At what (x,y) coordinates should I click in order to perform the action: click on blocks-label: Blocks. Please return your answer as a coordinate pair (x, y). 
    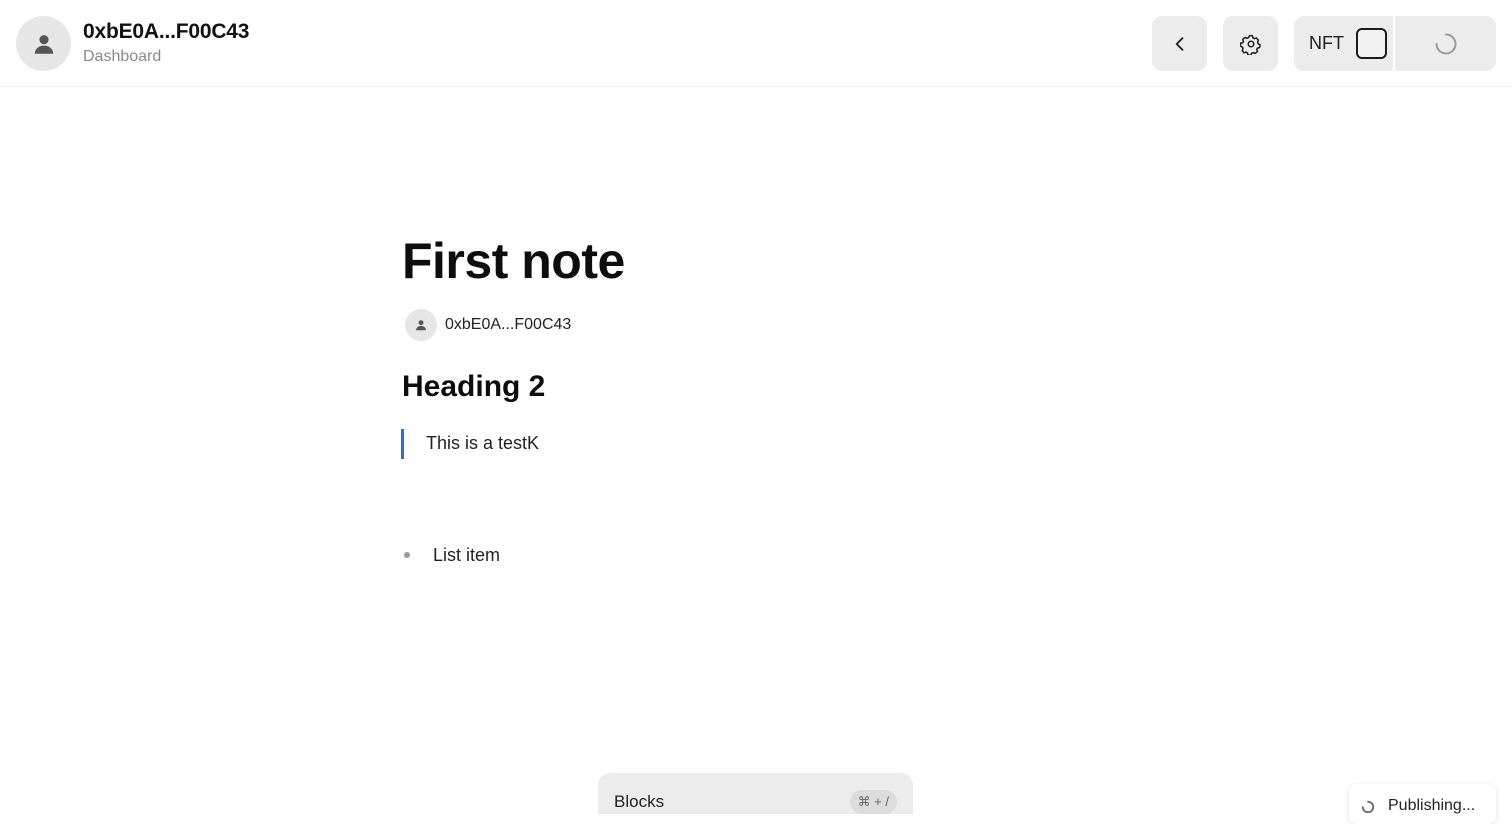
    Looking at the image, I should click on (639, 801).